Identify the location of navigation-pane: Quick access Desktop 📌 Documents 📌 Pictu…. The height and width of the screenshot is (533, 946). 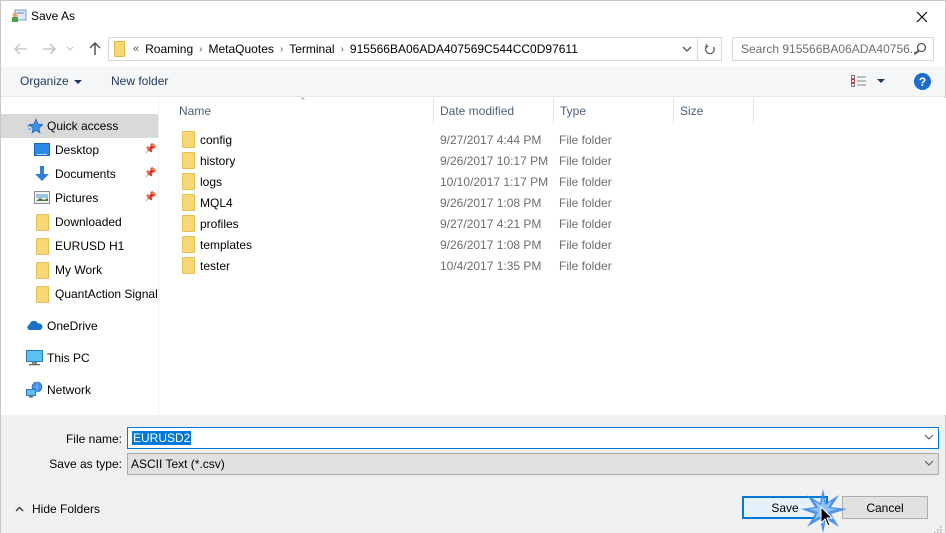
(80, 256).